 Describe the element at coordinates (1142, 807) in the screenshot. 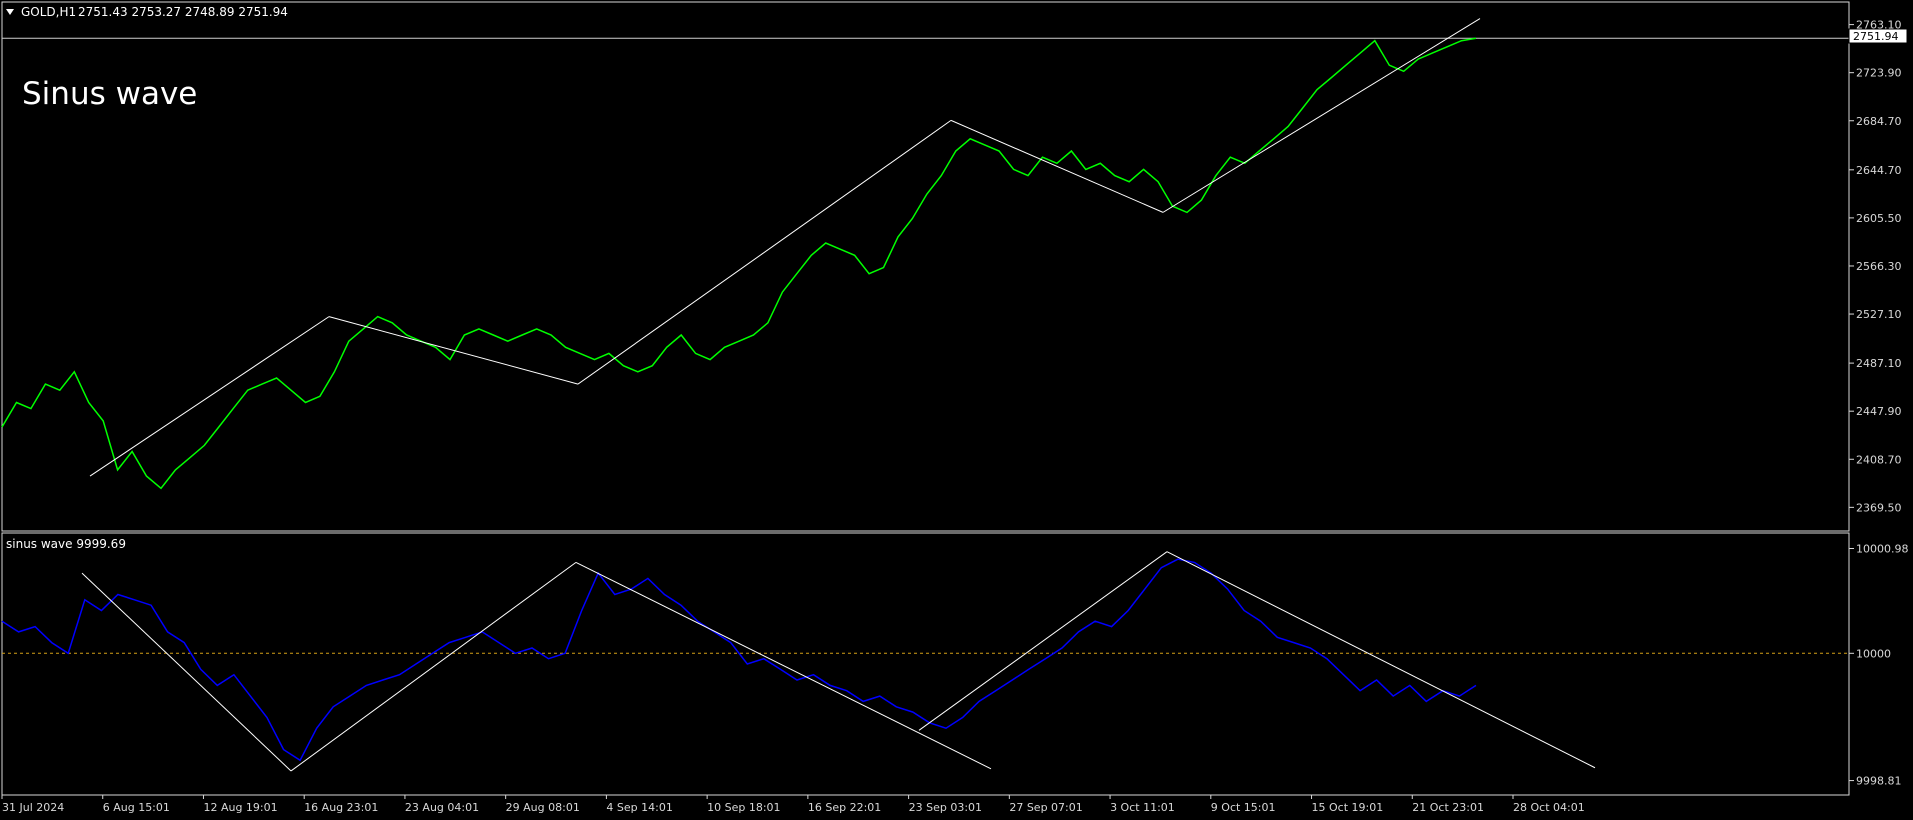

I see `time-axis-label: 3 Oct 11:01` at that location.